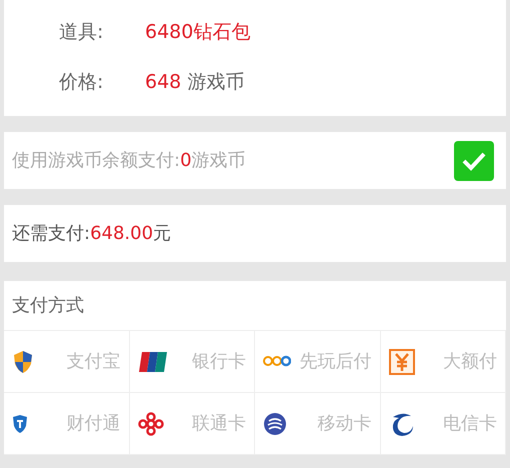 The width and height of the screenshot is (510, 468). What do you see at coordinates (163, 82) in the screenshot?
I see `price-amount: 648` at bounding box center [163, 82].